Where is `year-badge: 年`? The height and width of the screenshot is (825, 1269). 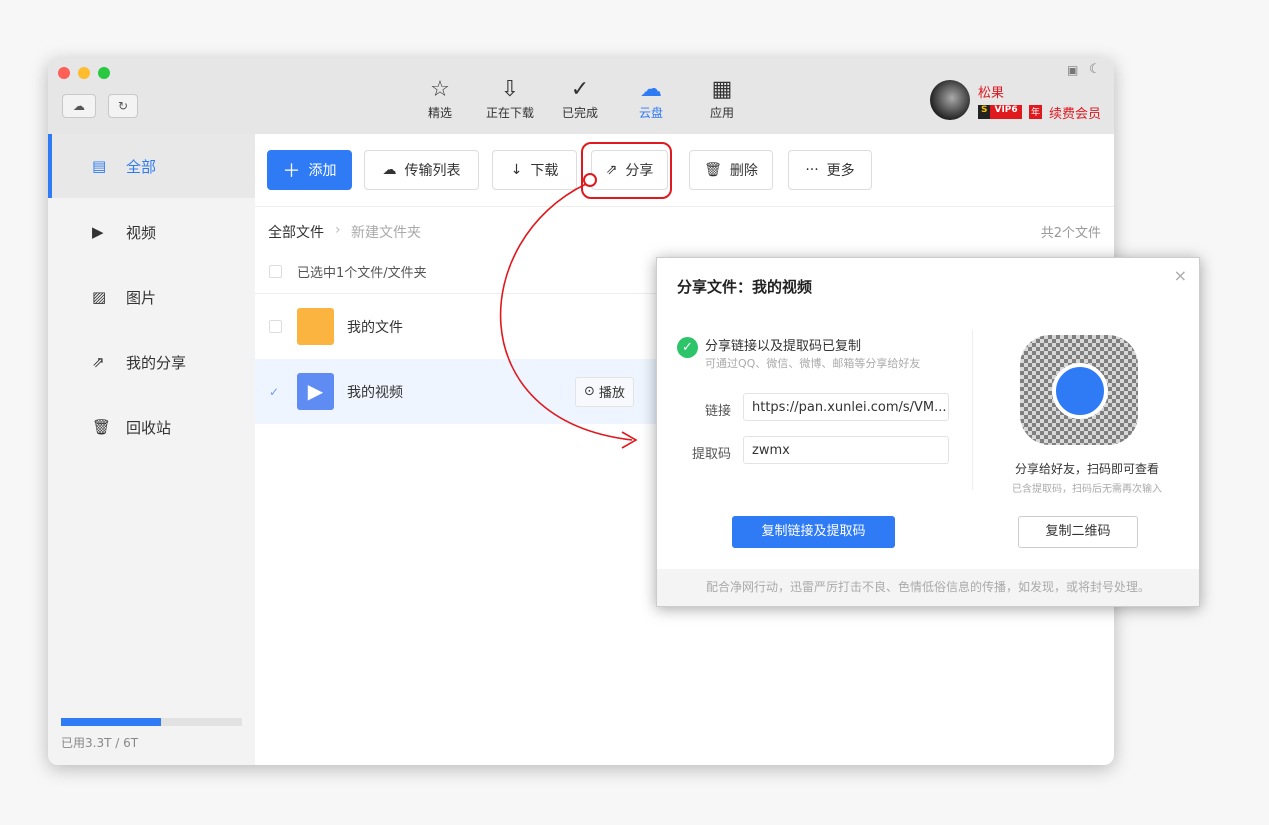
year-badge: 年 is located at coordinates (1036, 112).